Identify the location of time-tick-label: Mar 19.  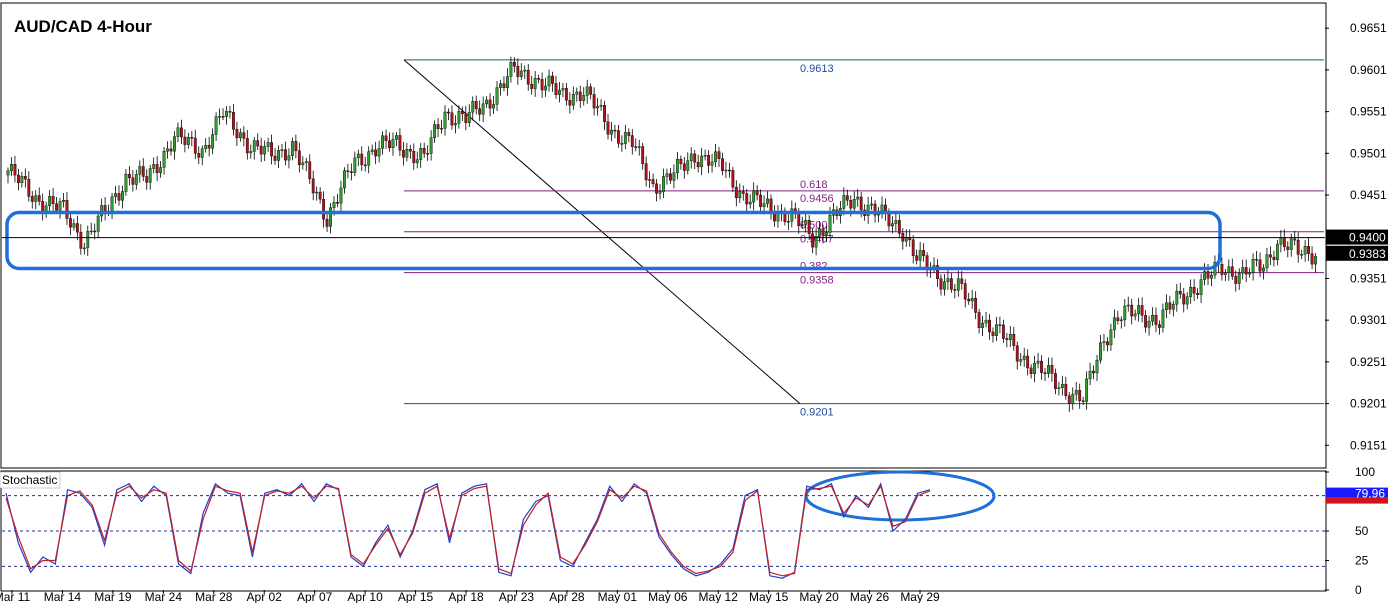
(113, 596).